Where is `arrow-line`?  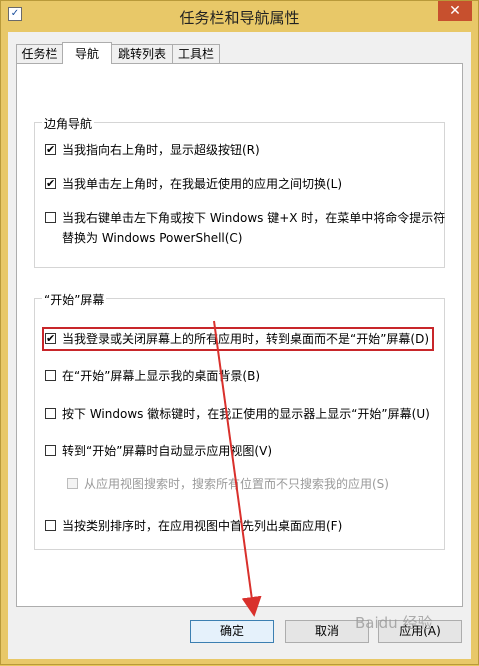
arrow-line is located at coordinates (237, 468).